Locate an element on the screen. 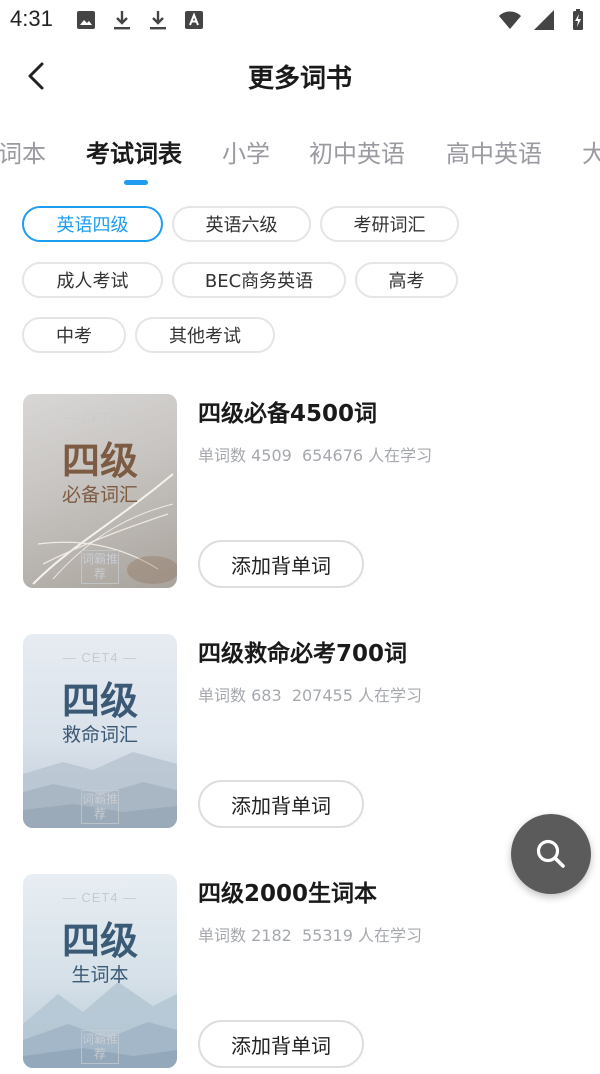  chip-cet4: 英语四级 is located at coordinates (92, 224).